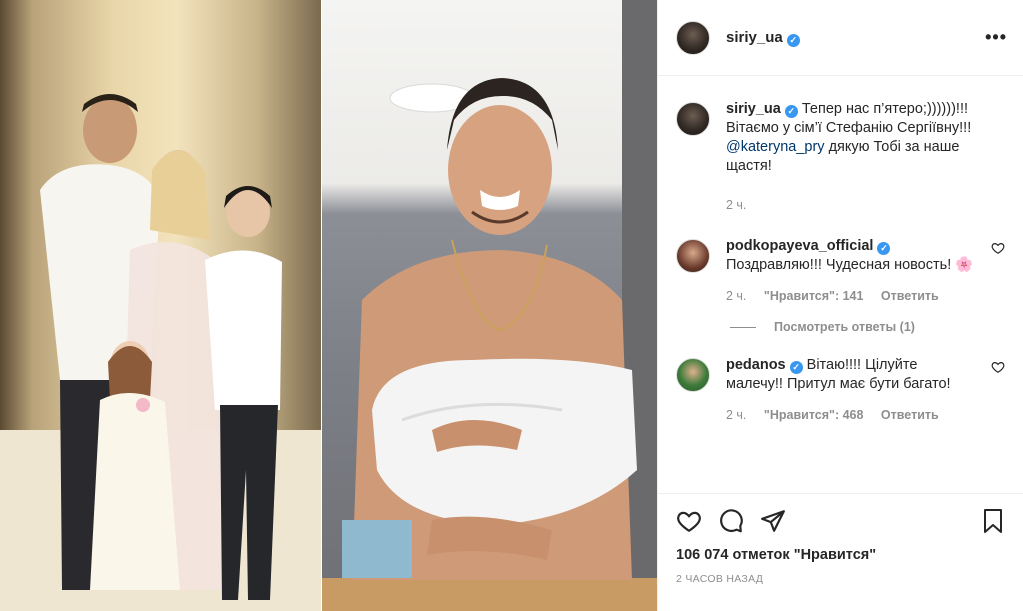 This screenshot has width=1023, height=611. What do you see at coordinates (731, 521) in the screenshot?
I see `comment-bubble-icon` at bounding box center [731, 521].